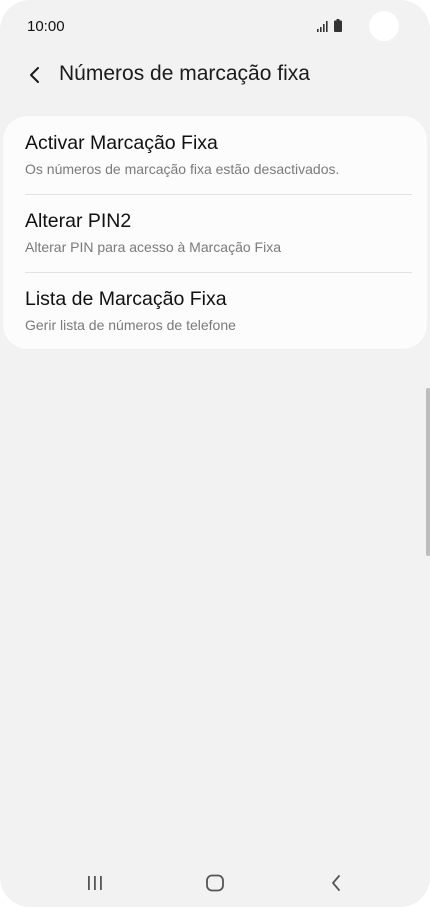 The image size is (430, 907). Describe the element at coordinates (121, 143) in the screenshot. I see `setting-title: Activar Marcação Fixa` at that location.